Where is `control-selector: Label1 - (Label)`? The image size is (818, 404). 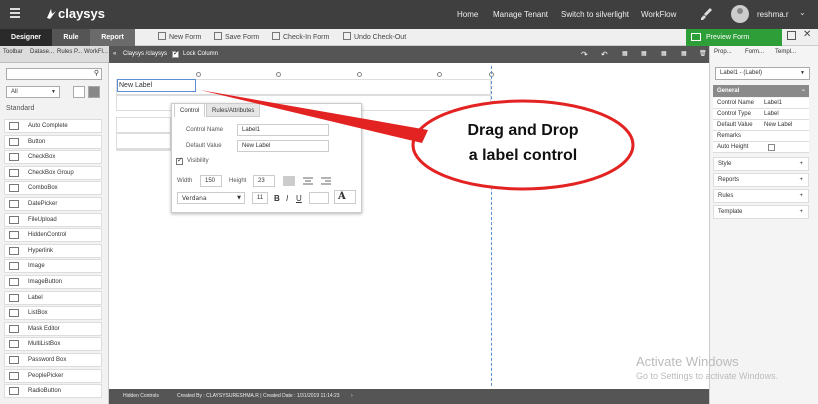 control-selector: Label1 - (Label) is located at coordinates (762, 73).